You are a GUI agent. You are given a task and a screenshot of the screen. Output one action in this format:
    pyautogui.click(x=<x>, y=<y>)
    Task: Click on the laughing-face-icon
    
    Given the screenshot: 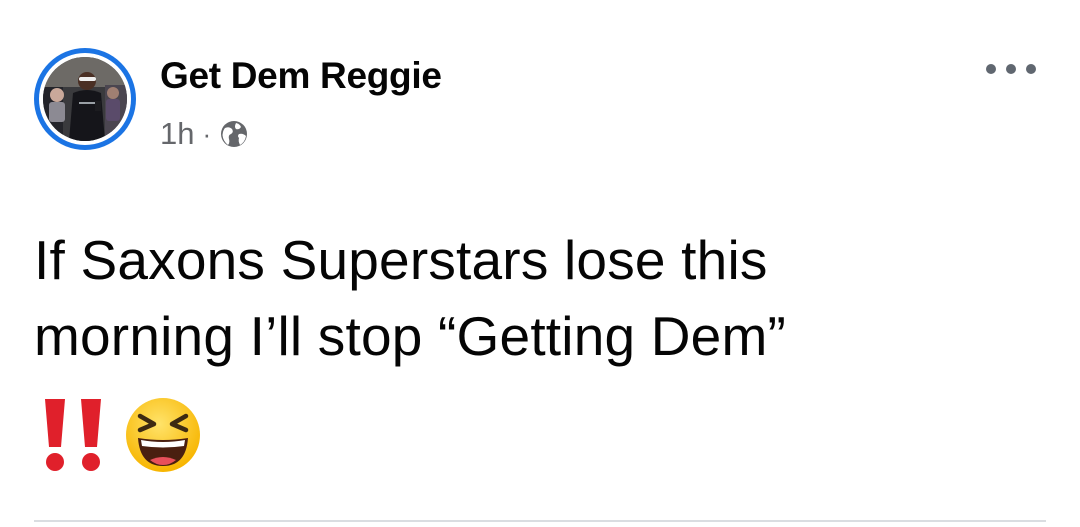 What is the action you would take?
    pyautogui.click(x=163, y=435)
    